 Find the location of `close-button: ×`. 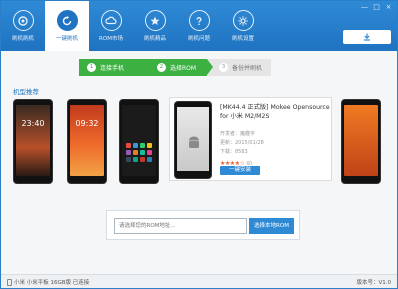

close-button: × is located at coordinates (388, 7).